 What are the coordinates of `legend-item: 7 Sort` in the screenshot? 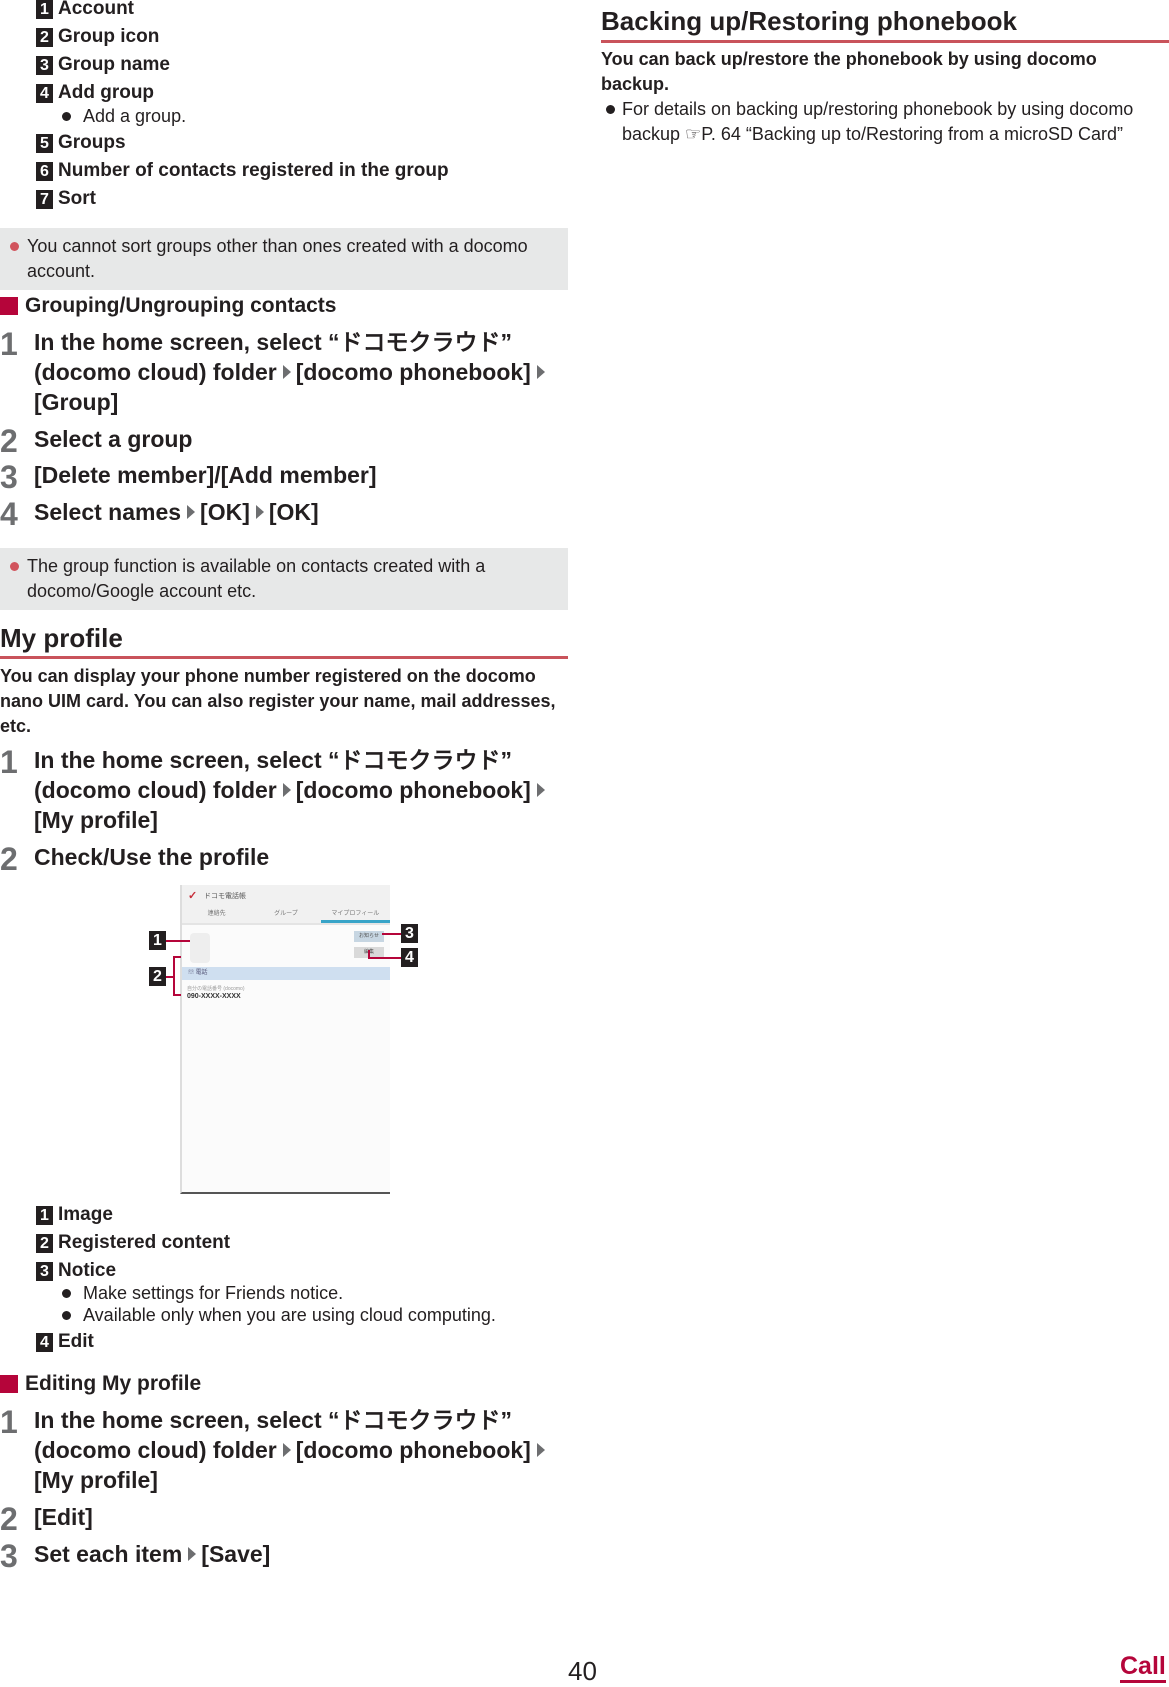 It's located at (66, 199).